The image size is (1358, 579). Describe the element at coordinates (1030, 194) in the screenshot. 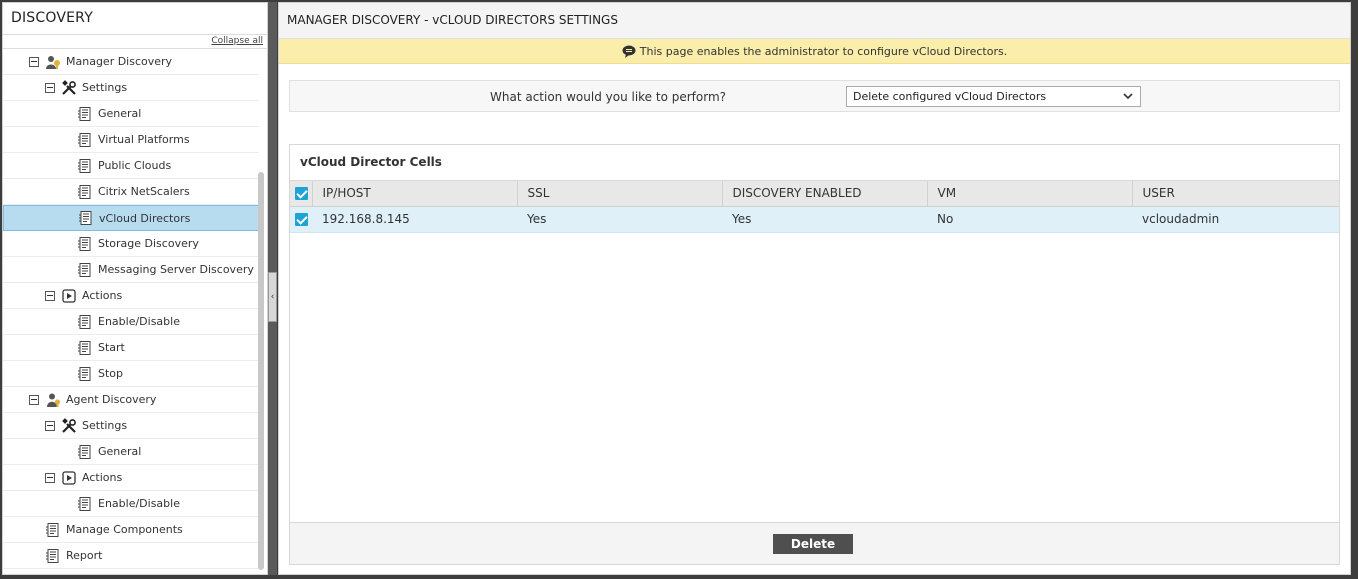

I see `column-header-vm: VM` at that location.